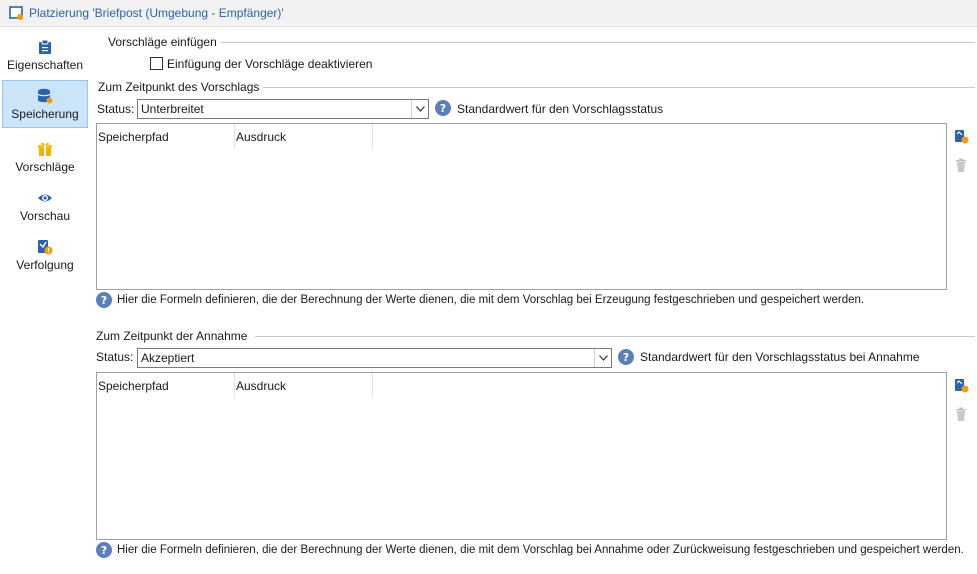  I want to click on proposal-status-value: Unterbreitet, so click(172, 109).